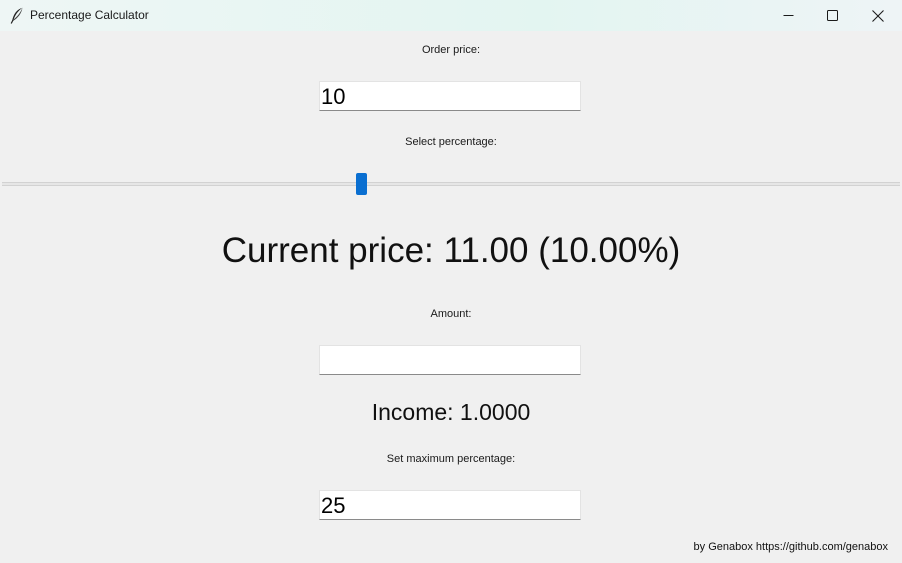 This screenshot has width=902, height=563. What do you see at coordinates (451, 250) in the screenshot?
I see `current-price-display: Current price: 11.00 (10.00%)` at bounding box center [451, 250].